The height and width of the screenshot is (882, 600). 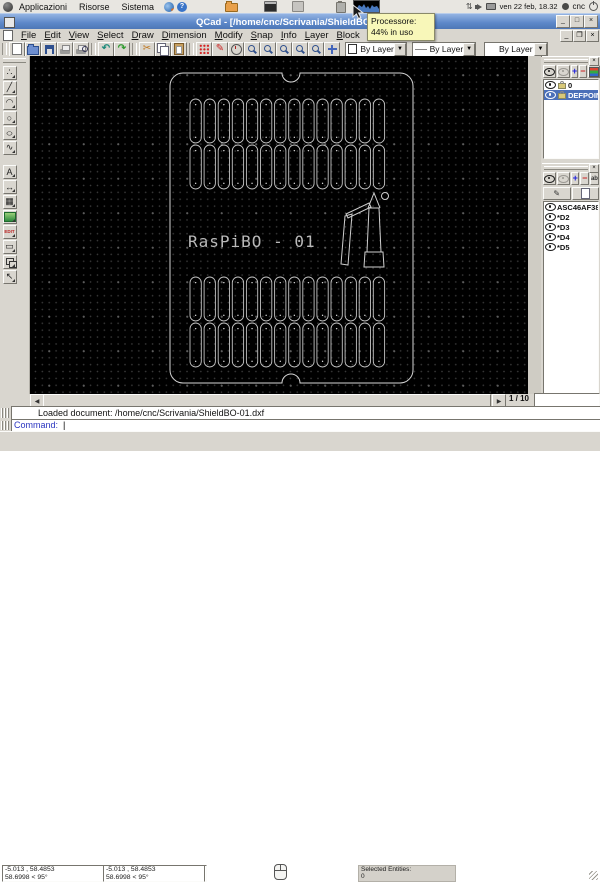 What do you see at coordinates (9, 201) in the screenshot?
I see `draw-hatch-button: ▦` at bounding box center [9, 201].